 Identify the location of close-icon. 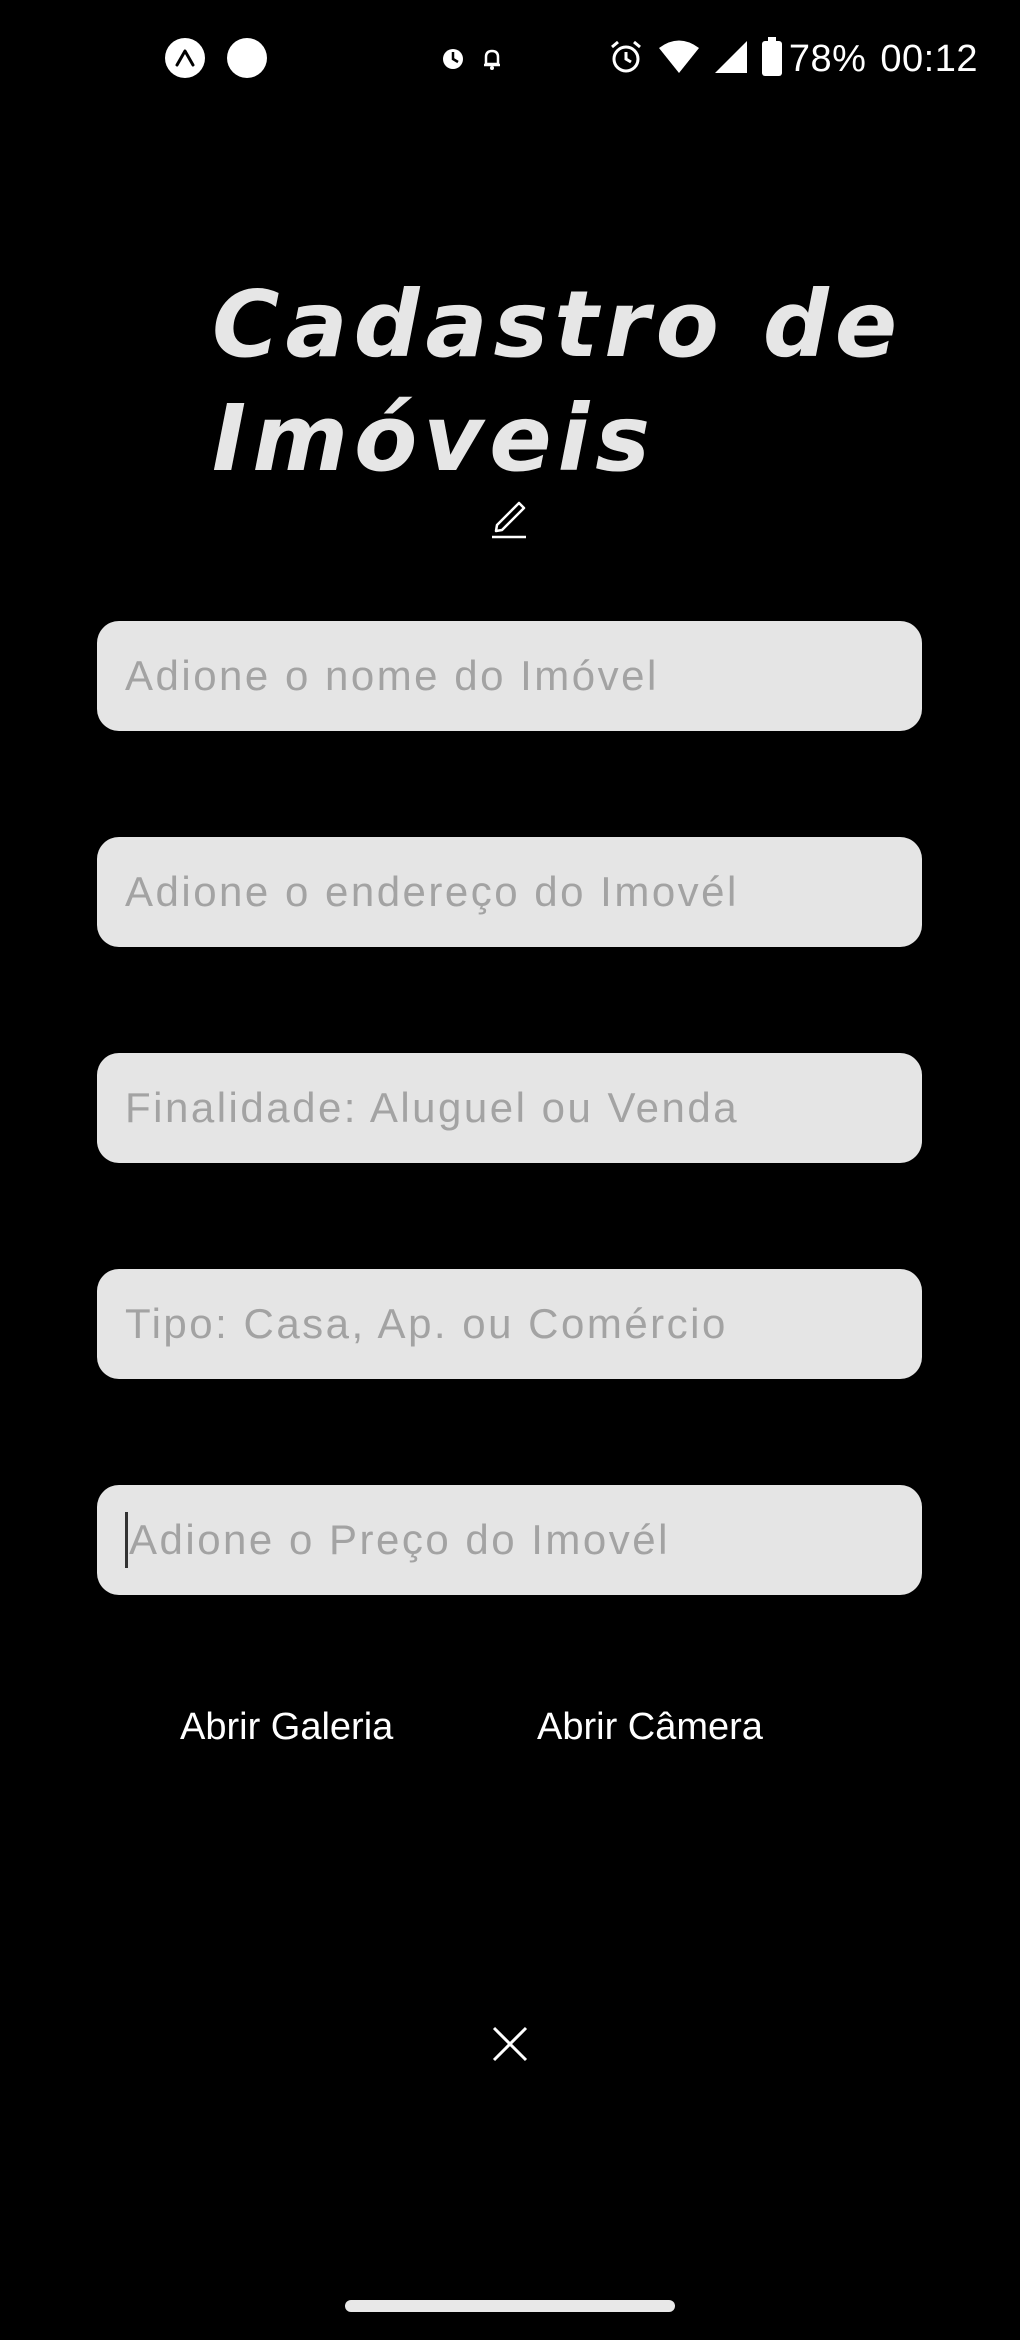
(510, 2044).